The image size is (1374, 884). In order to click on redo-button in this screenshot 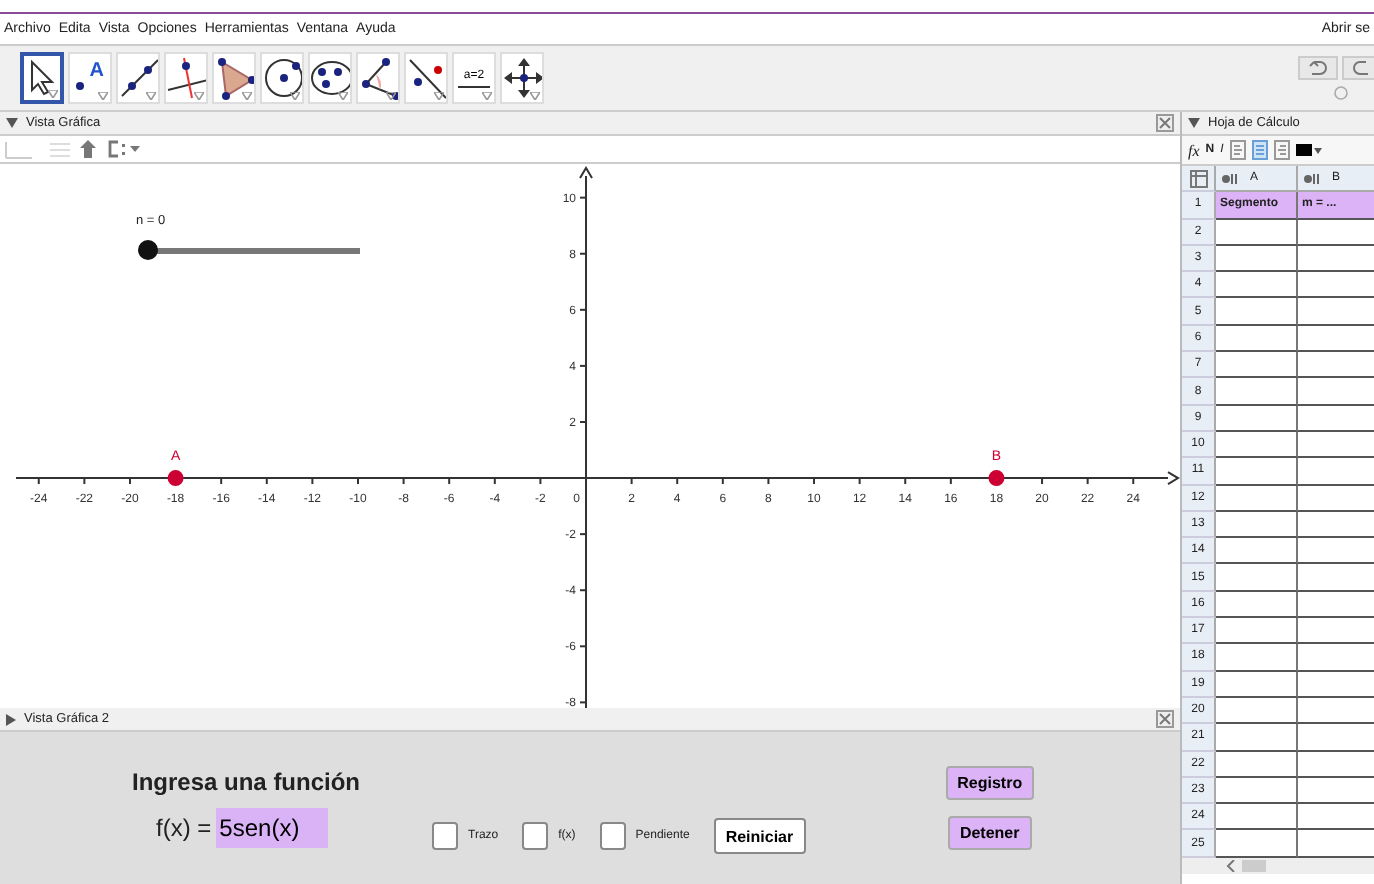, I will do `click(1358, 68)`.